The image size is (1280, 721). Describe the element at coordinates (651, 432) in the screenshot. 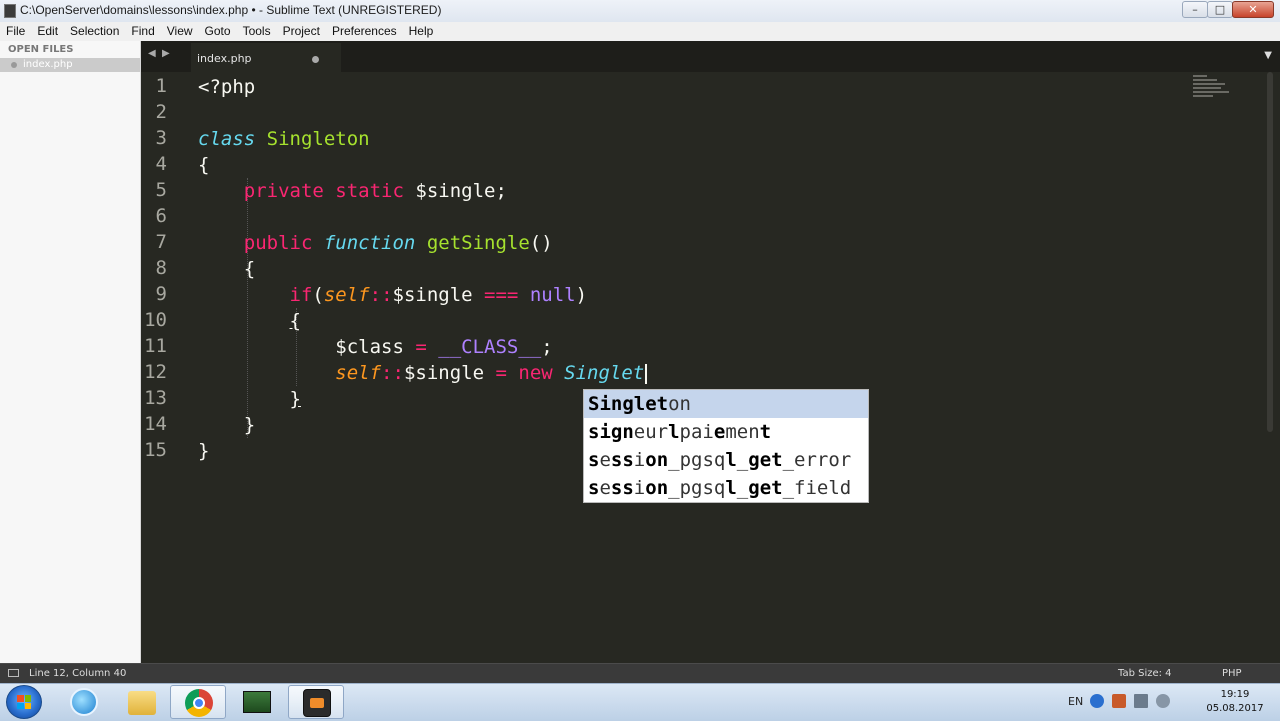

I see `rest-text: eur` at that location.